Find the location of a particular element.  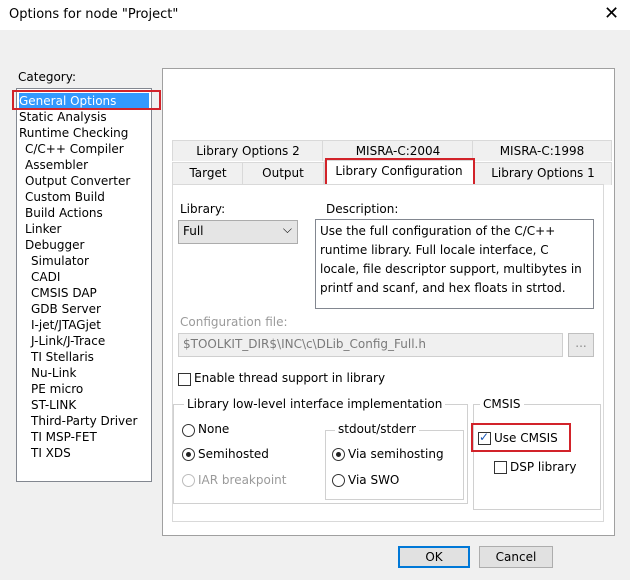

highlight-library-configuration is located at coordinates (400, 172).